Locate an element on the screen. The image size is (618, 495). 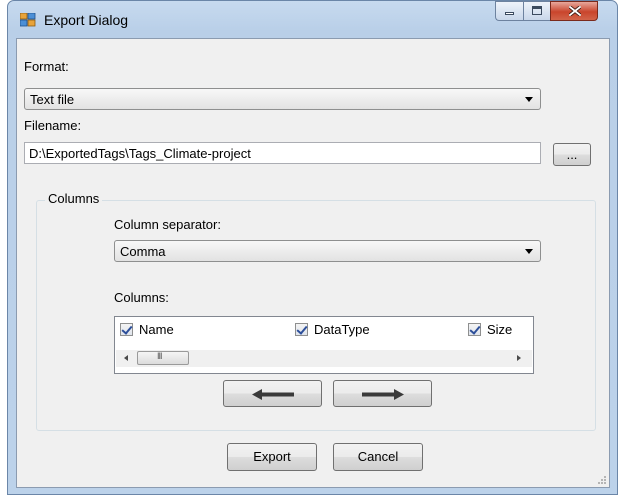
arrow-left-icon is located at coordinates (273, 394).